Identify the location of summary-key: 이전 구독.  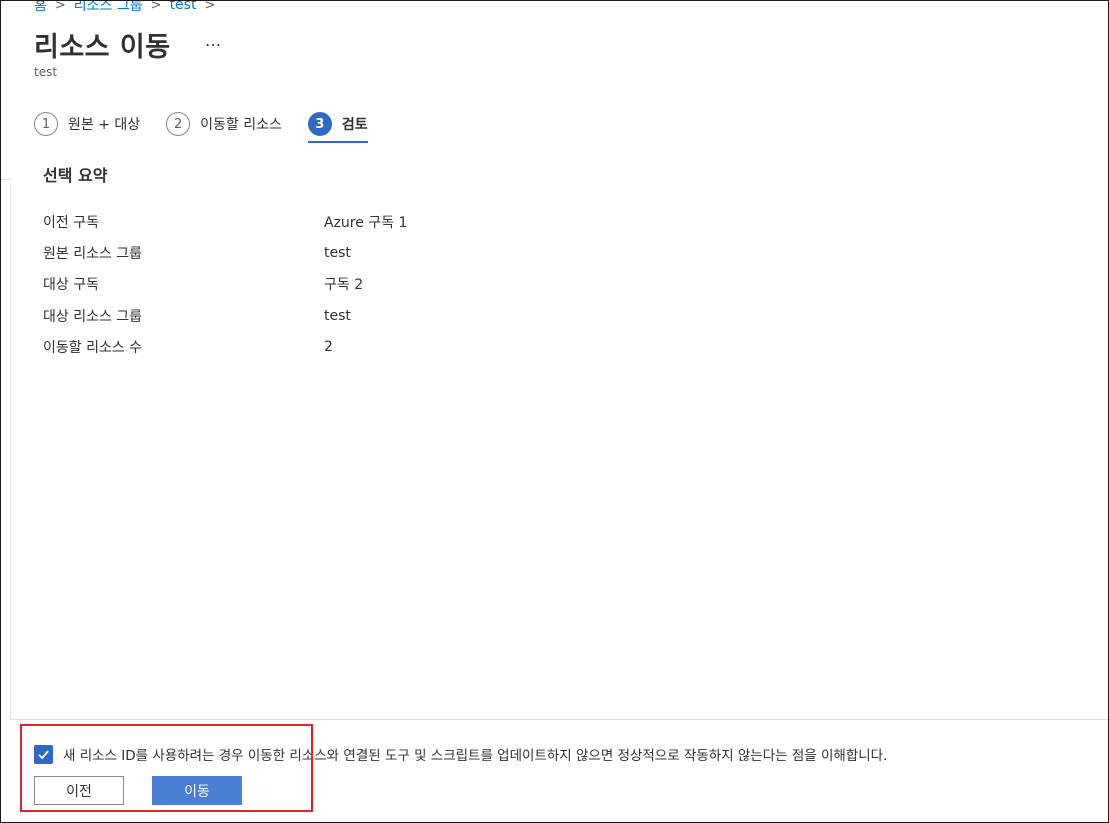
(71, 222).